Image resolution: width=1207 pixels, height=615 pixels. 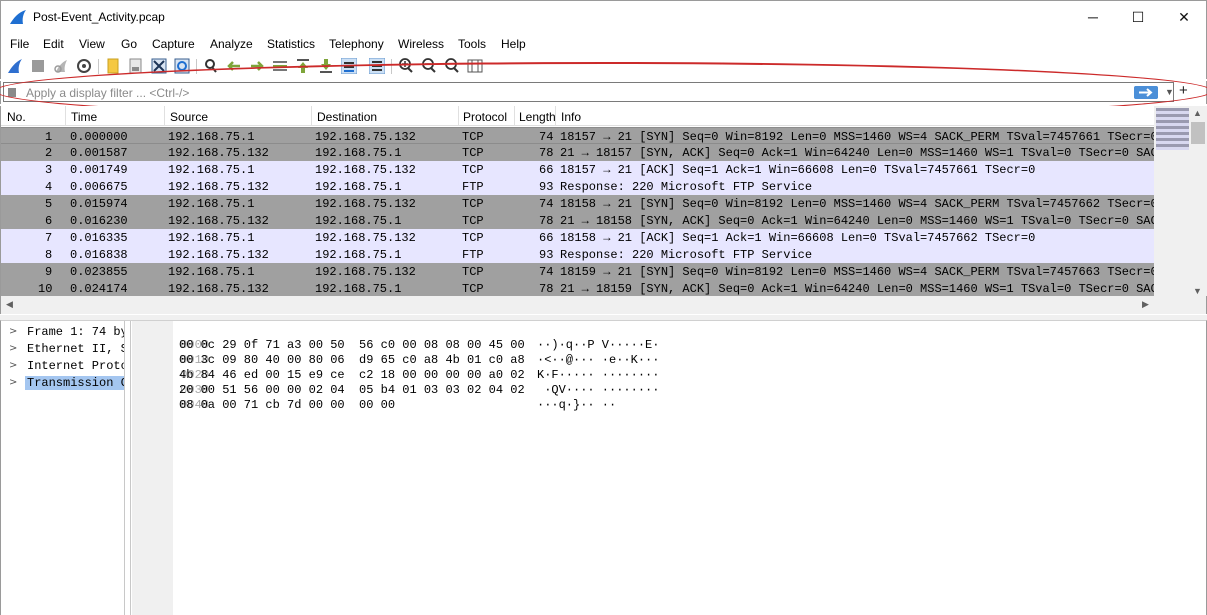 What do you see at coordinates (84, 117) in the screenshot?
I see `column-header-time: Time` at bounding box center [84, 117].